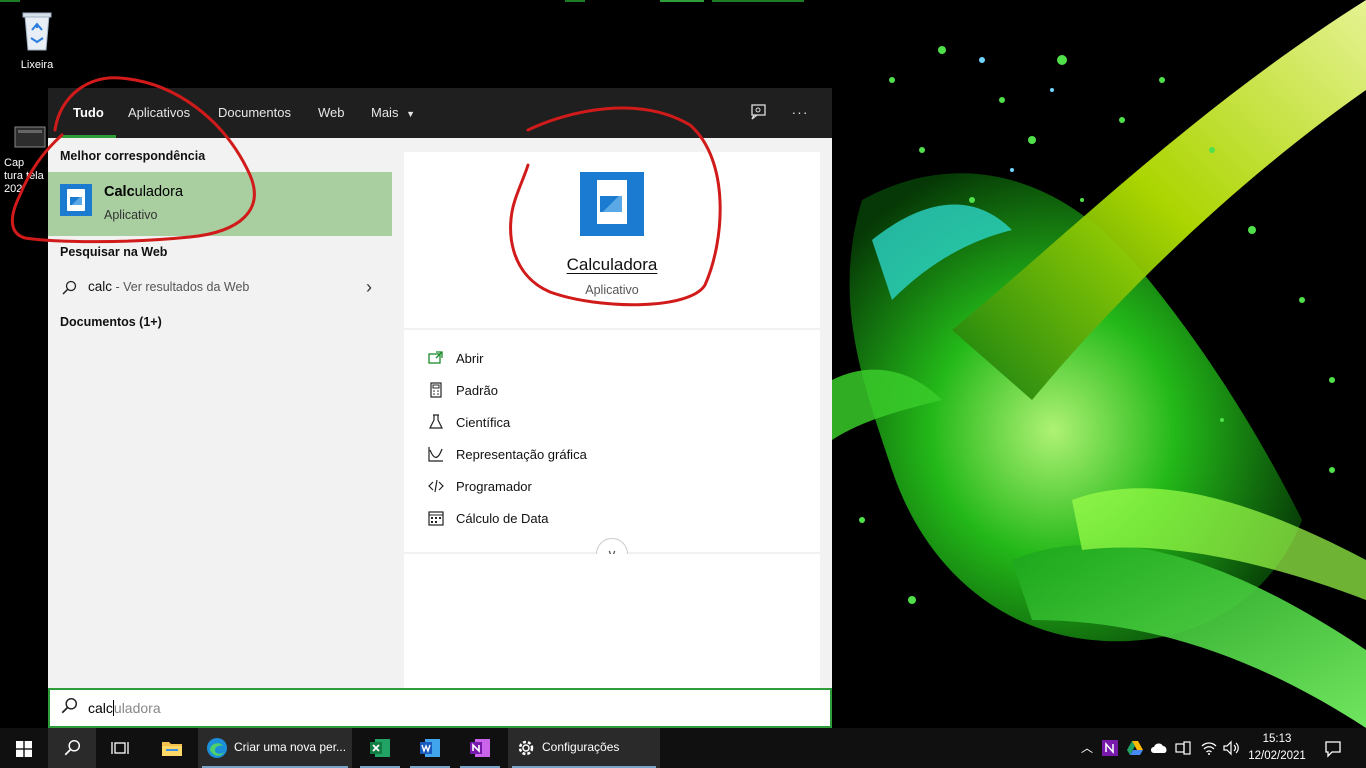  What do you see at coordinates (612, 621) in the screenshot?
I see `preview-empty-area` at bounding box center [612, 621].